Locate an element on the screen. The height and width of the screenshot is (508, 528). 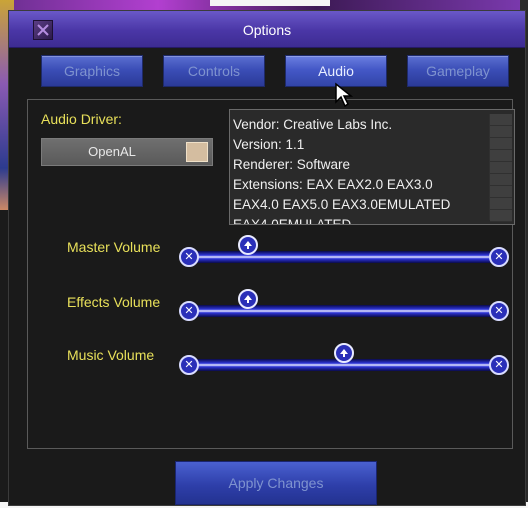
window-title: Options is located at coordinates (267, 30).